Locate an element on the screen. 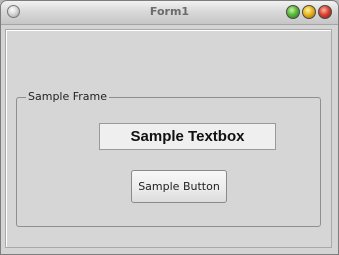  sample-button: Sample Button is located at coordinates (179, 186).